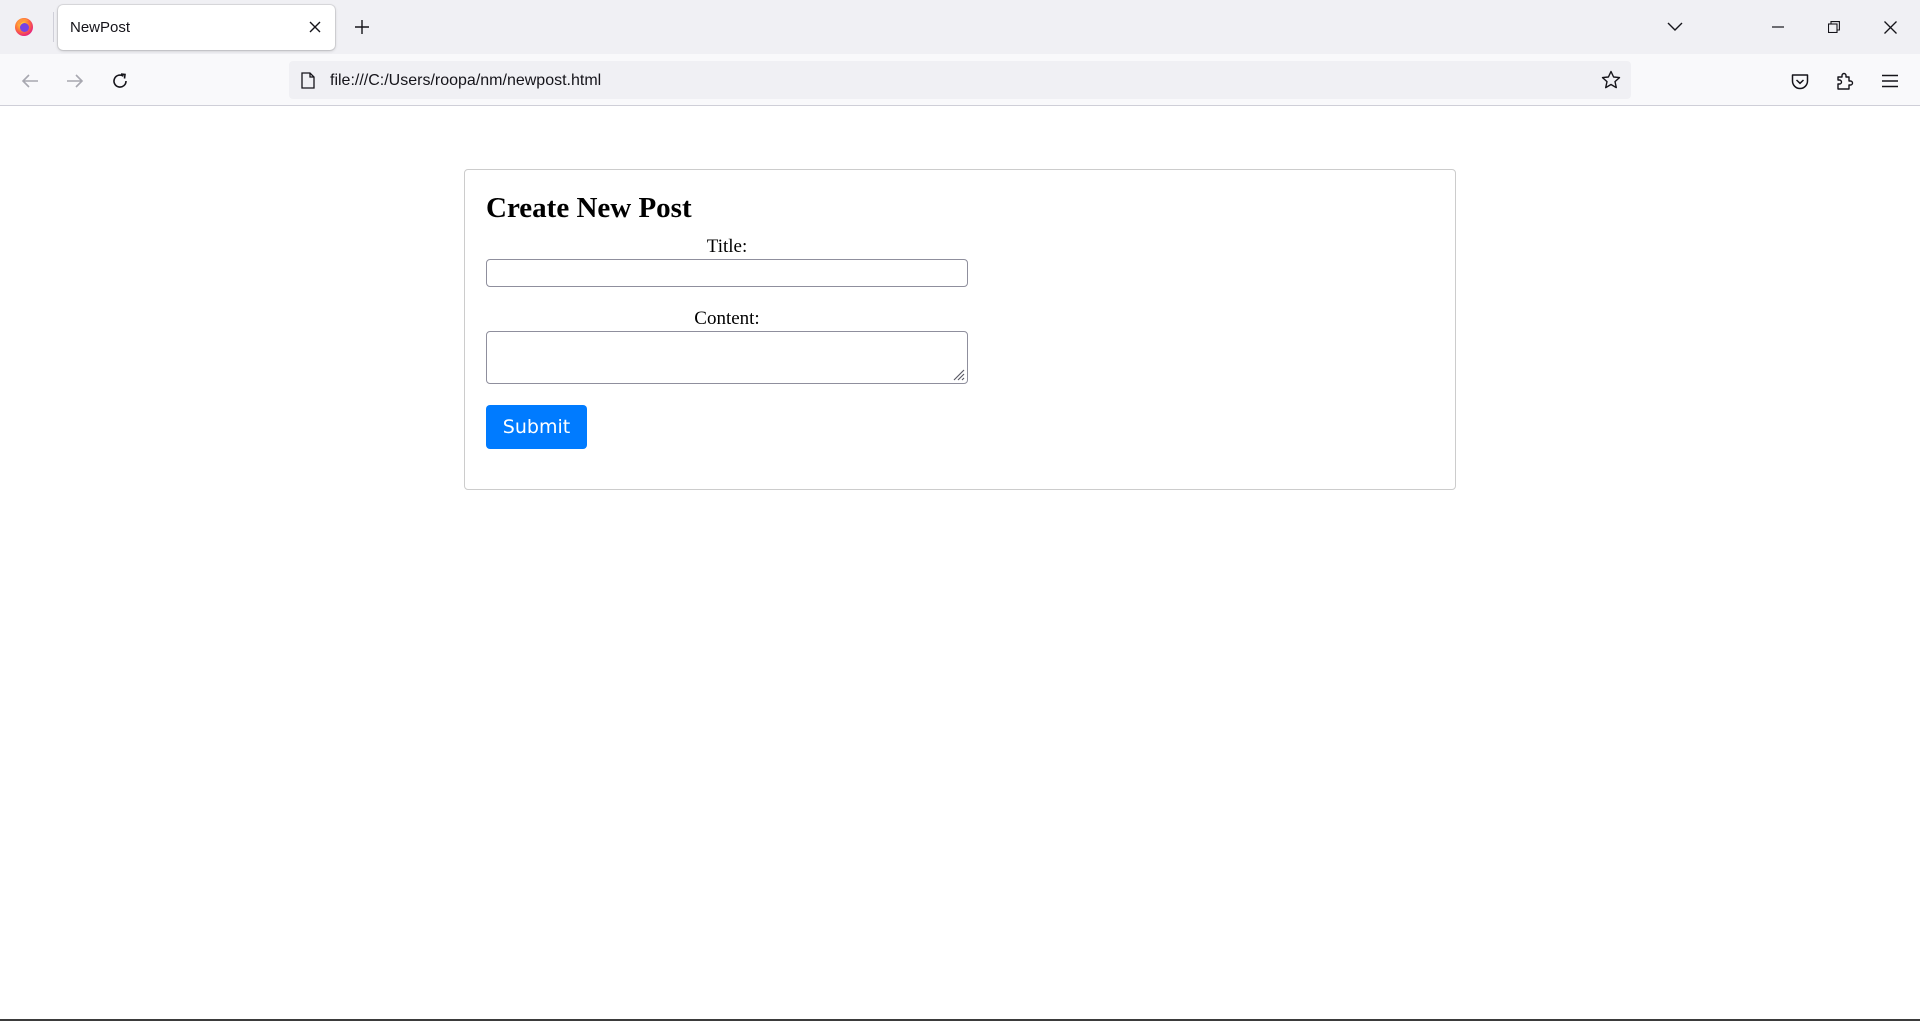 The image size is (1920, 1021). What do you see at coordinates (53, 27) in the screenshot?
I see `tab-separator` at bounding box center [53, 27].